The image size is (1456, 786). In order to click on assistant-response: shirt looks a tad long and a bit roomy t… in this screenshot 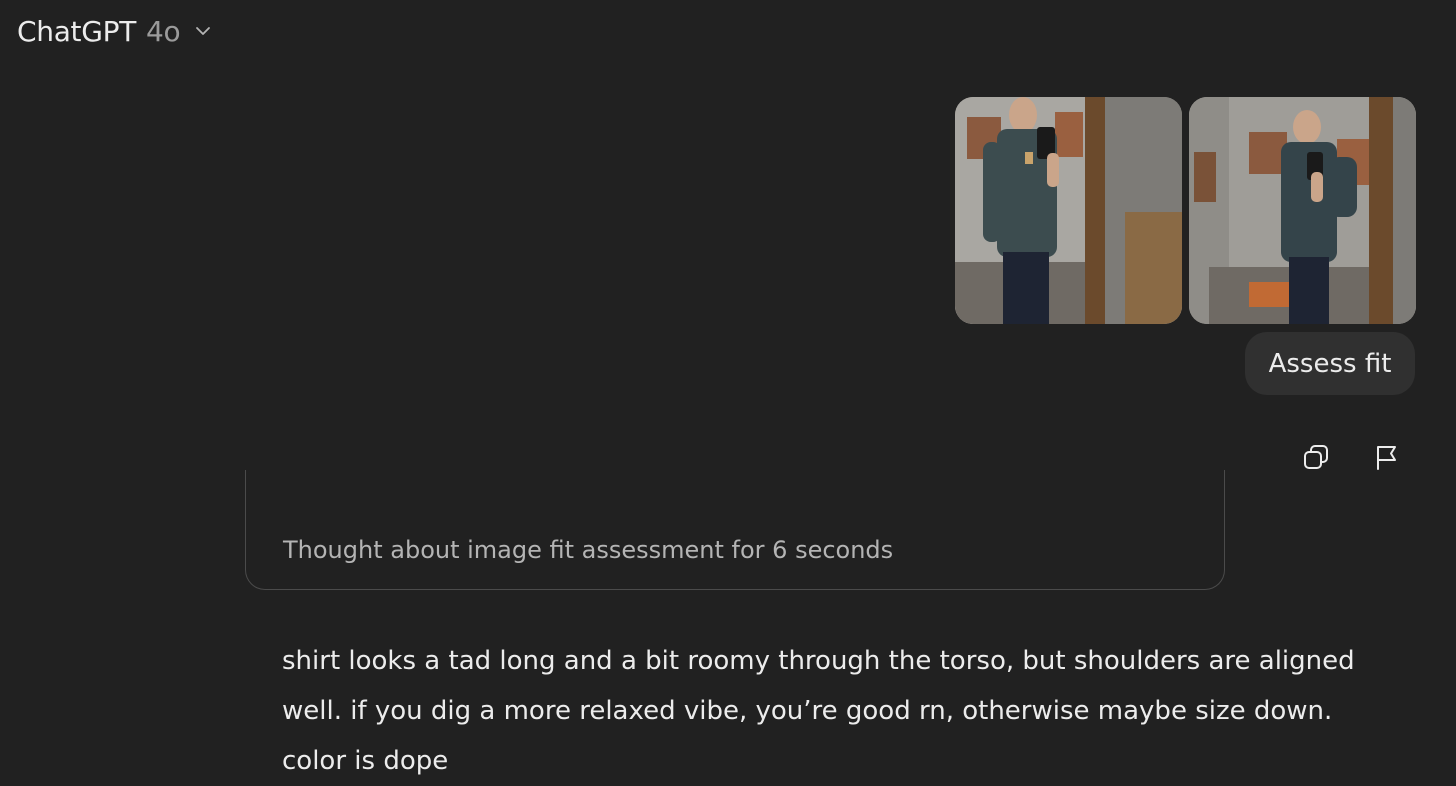, I will do `click(818, 711)`.